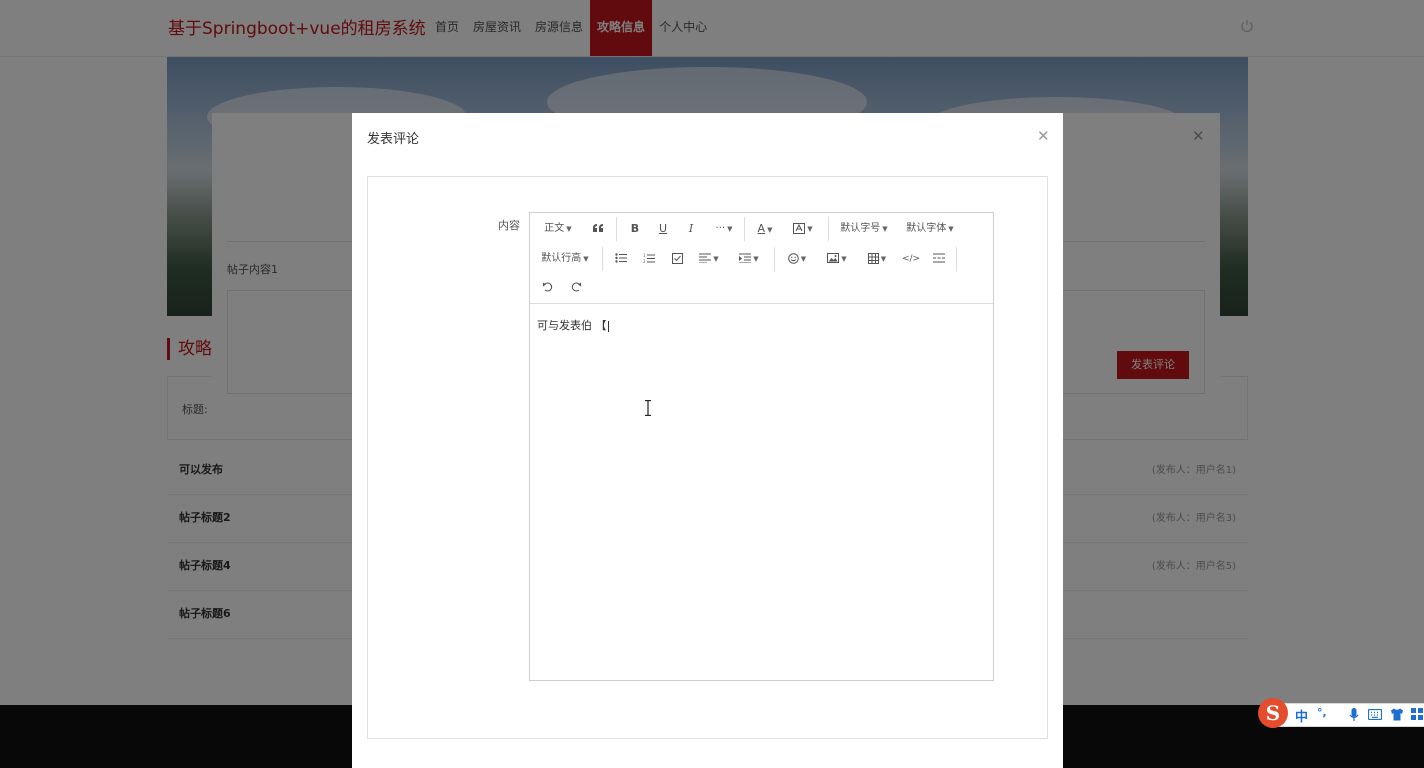  I want to click on code-icon: </>, so click(911, 259).